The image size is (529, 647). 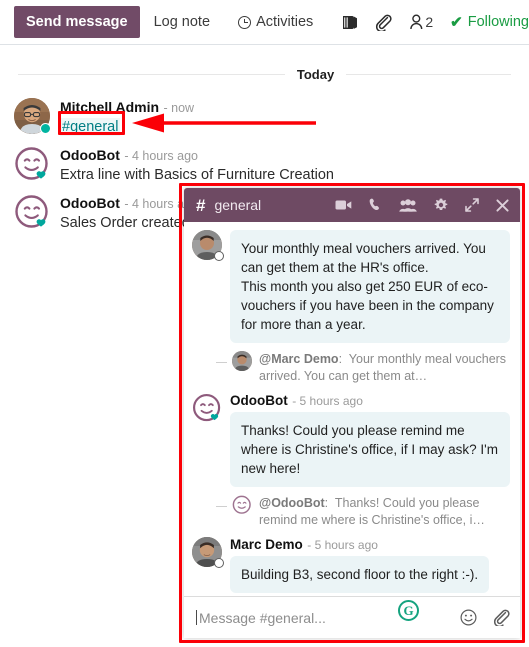 What do you see at coordinates (435, 22) in the screenshot?
I see `chatter-tools: 2 ✔ Following` at bounding box center [435, 22].